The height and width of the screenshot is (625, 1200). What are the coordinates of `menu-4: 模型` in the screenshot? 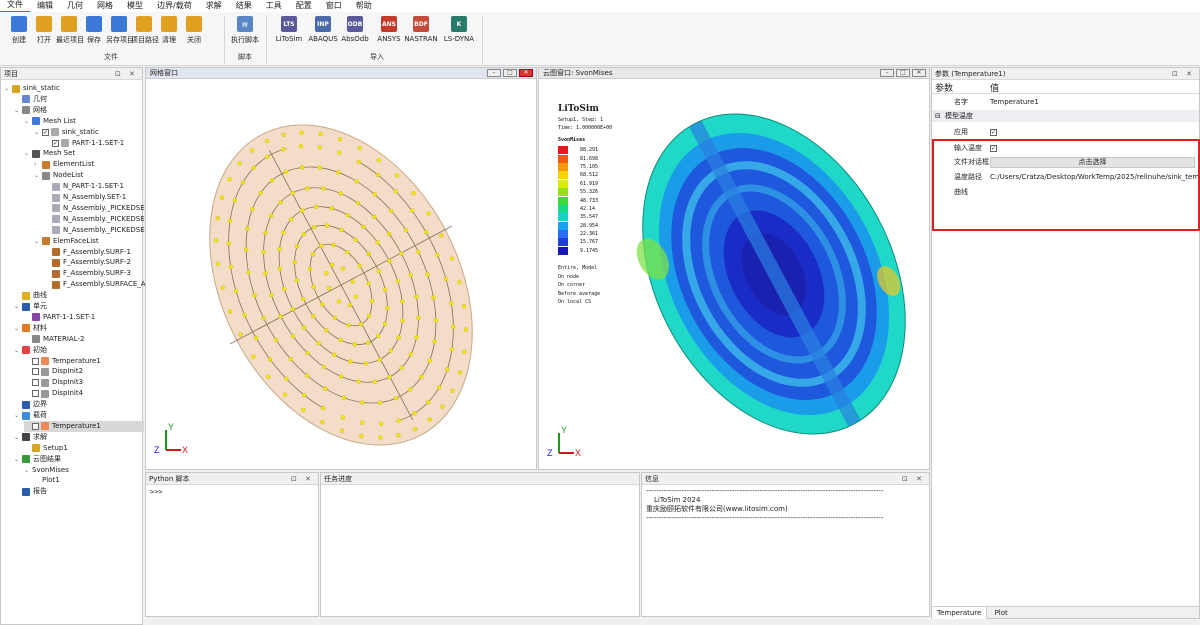 It's located at (135, 6).